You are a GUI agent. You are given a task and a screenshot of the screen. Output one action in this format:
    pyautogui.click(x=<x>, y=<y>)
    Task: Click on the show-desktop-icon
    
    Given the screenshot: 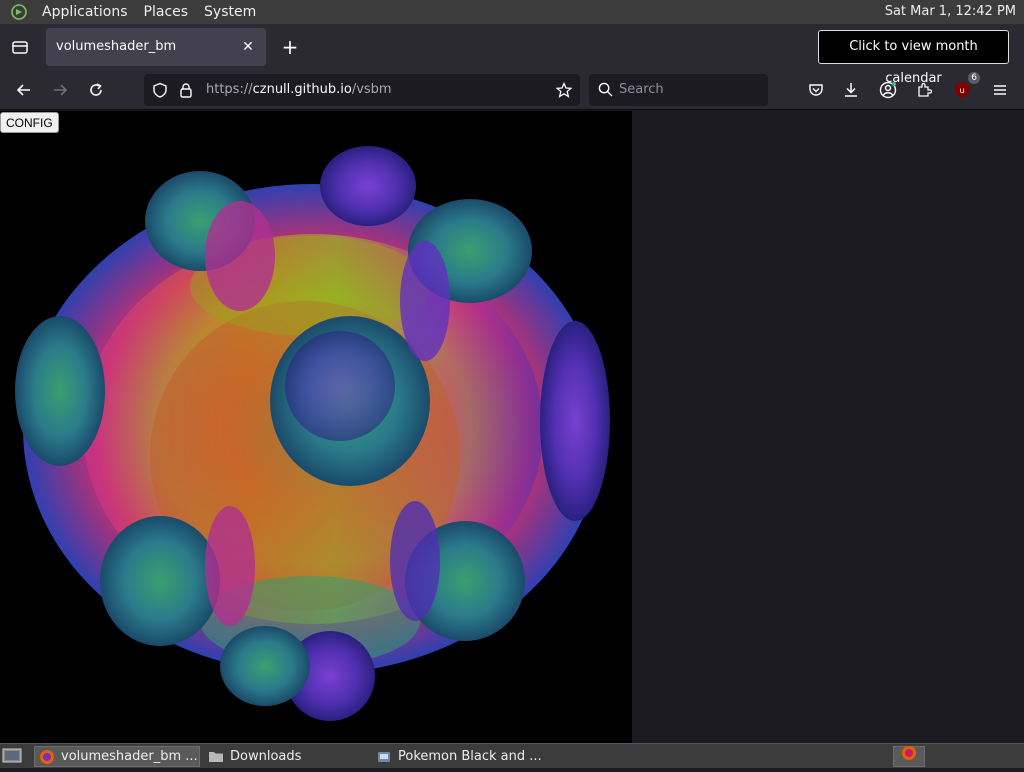 What is the action you would take?
    pyautogui.click(x=12, y=758)
    